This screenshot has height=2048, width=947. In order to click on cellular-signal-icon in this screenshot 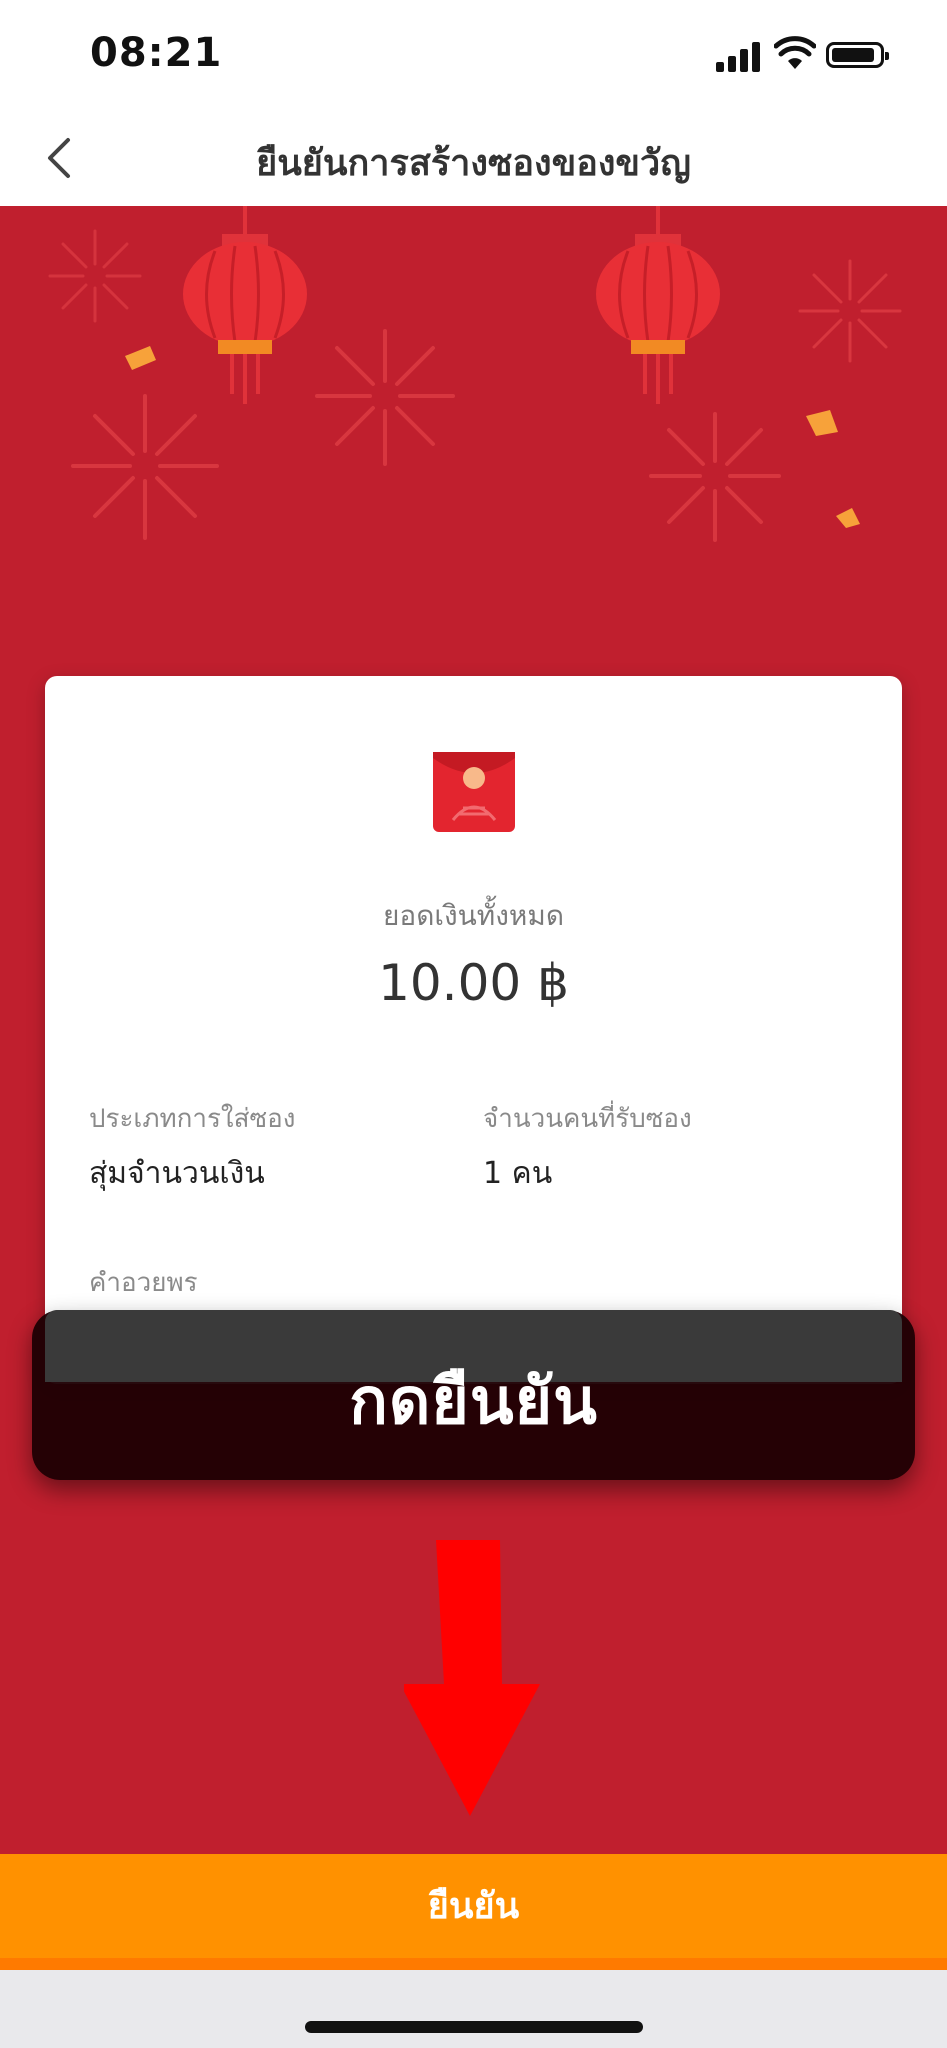, I will do `click(739, 56)`.